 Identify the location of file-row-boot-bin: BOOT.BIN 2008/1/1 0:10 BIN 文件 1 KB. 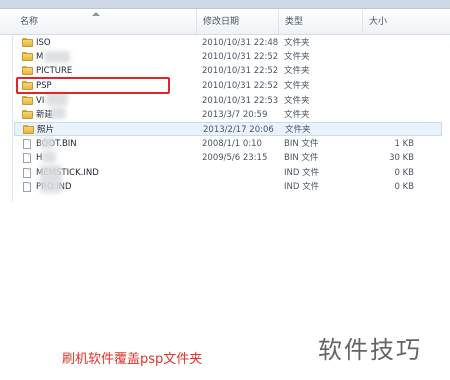
(228, 144).